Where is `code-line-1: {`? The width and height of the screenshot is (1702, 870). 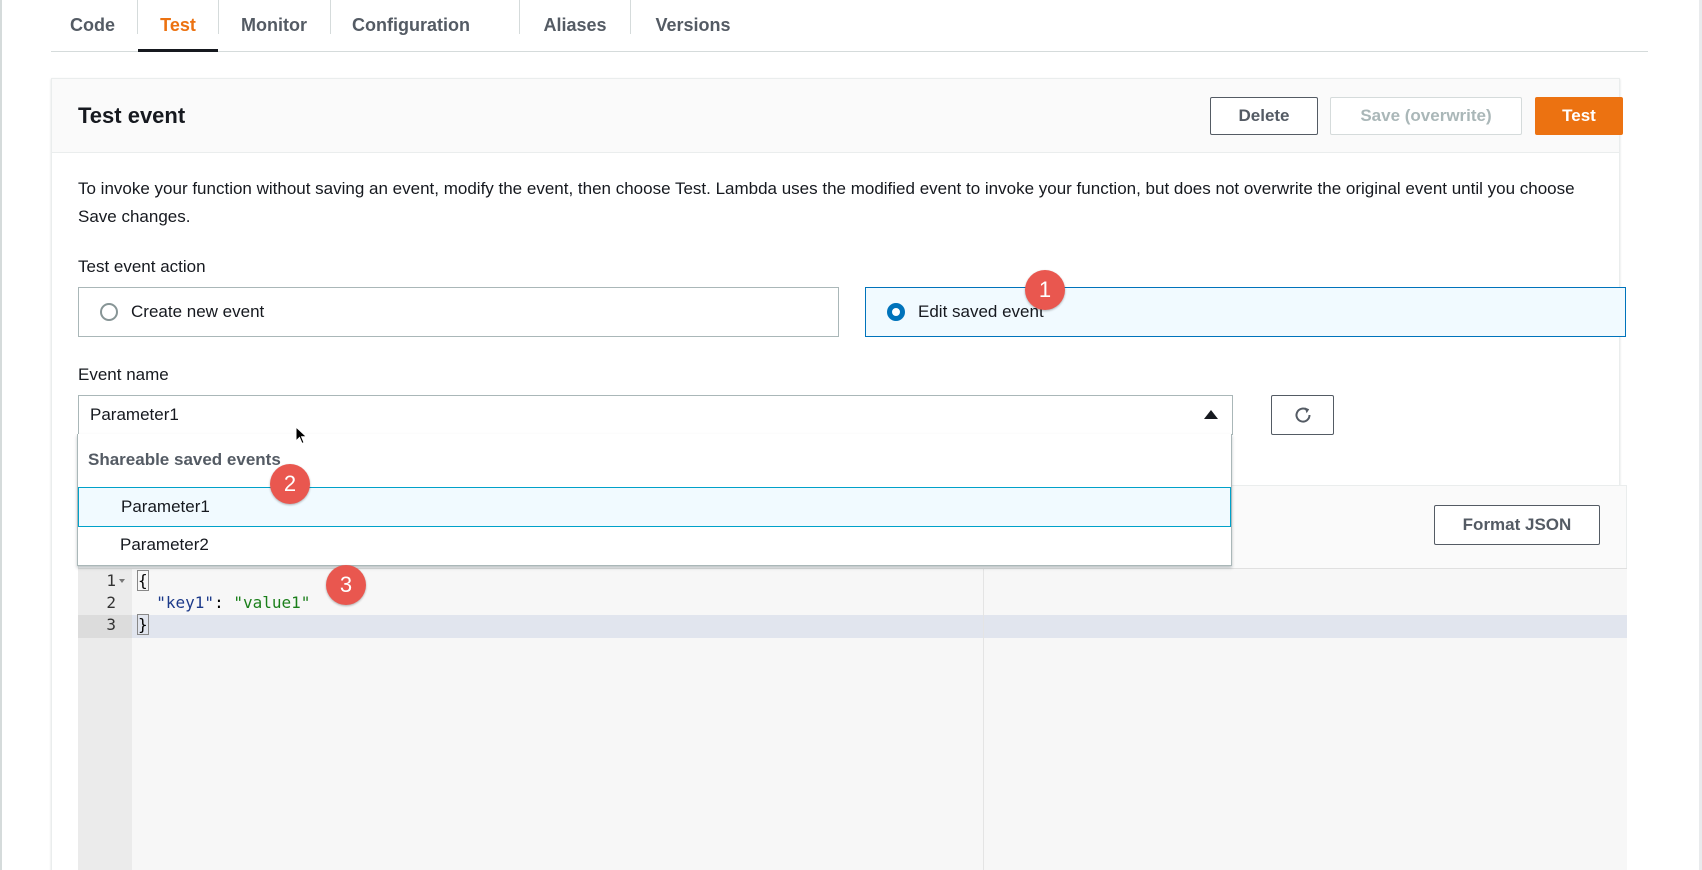
code-line-1: { is located at coordinates (143, 580).